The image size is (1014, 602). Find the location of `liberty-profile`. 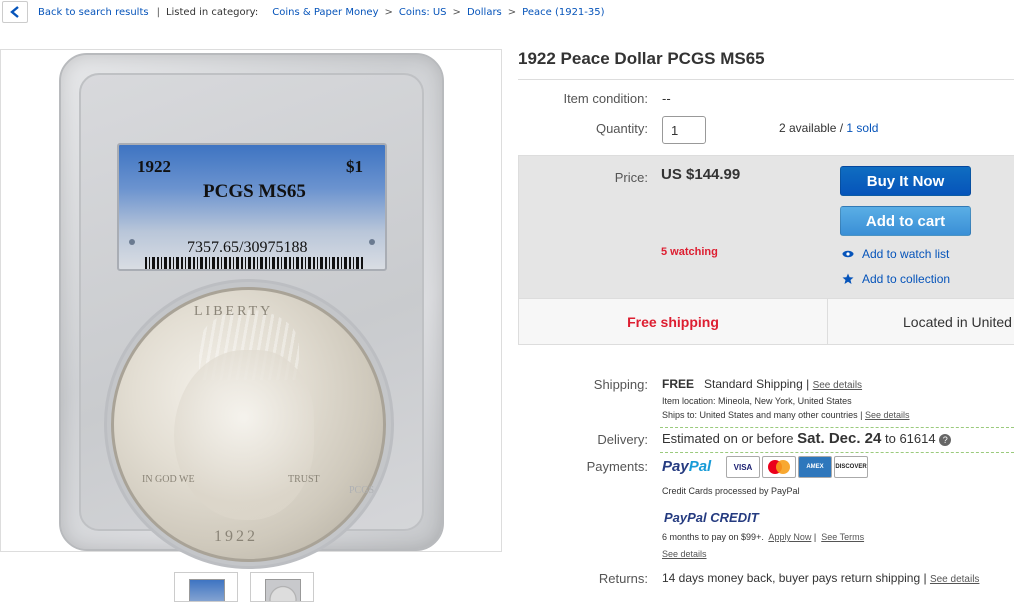

liberty-profile is located at coordinates (244, 435).